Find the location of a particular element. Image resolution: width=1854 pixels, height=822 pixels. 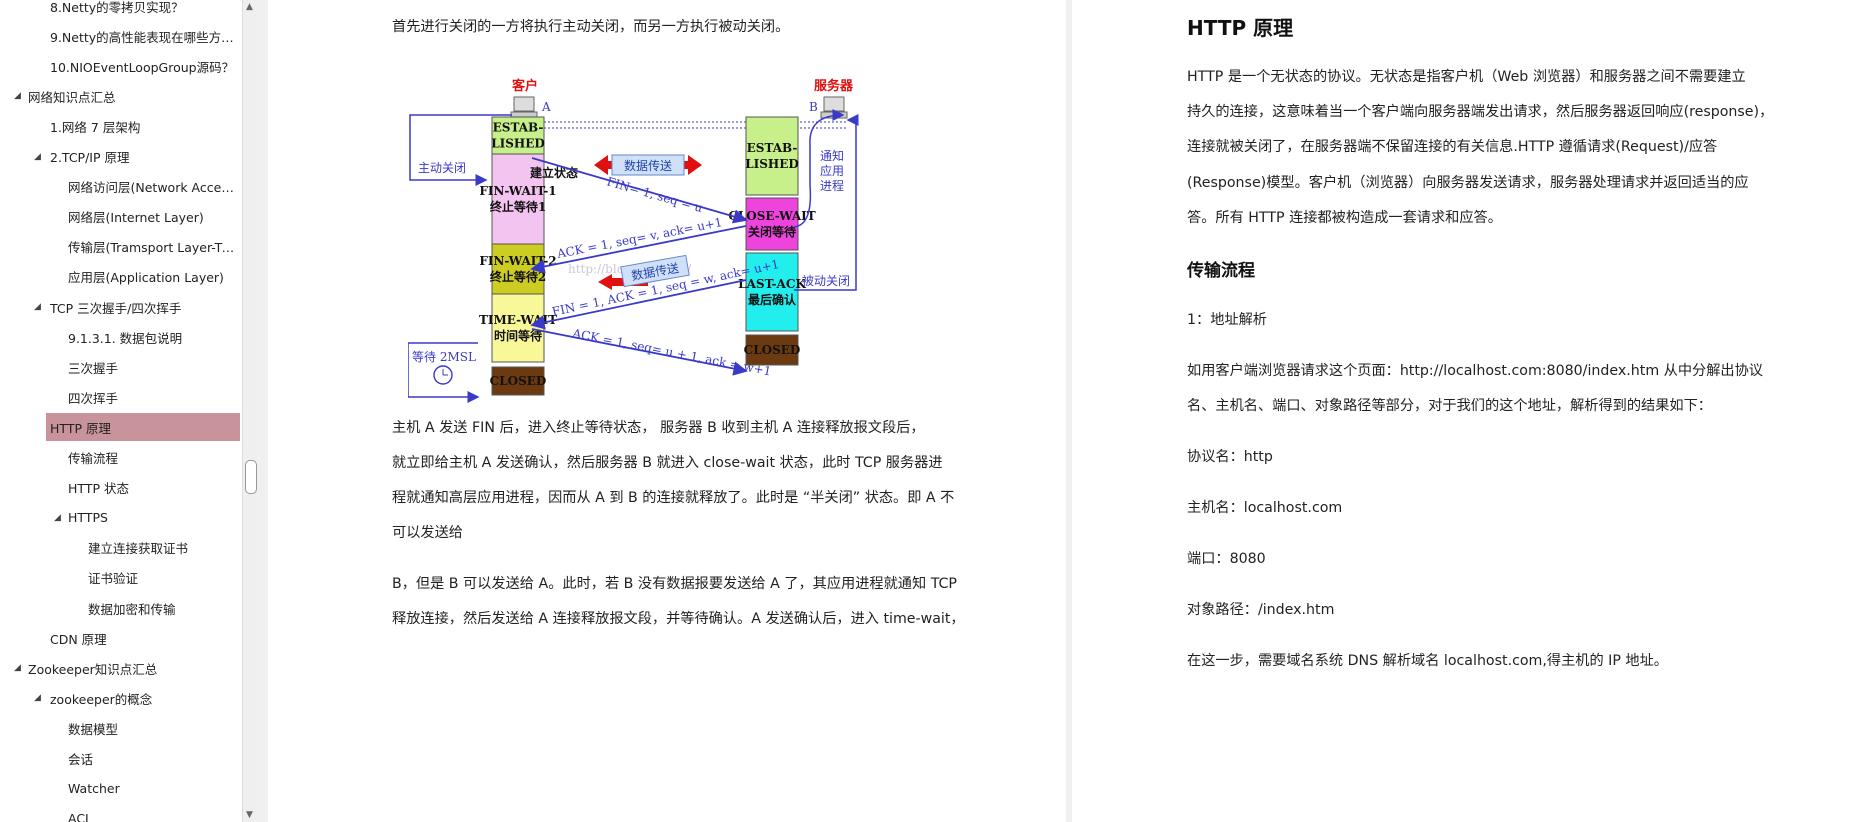

toc-item-label: 证书验证 is located at coordinates (113, 579).